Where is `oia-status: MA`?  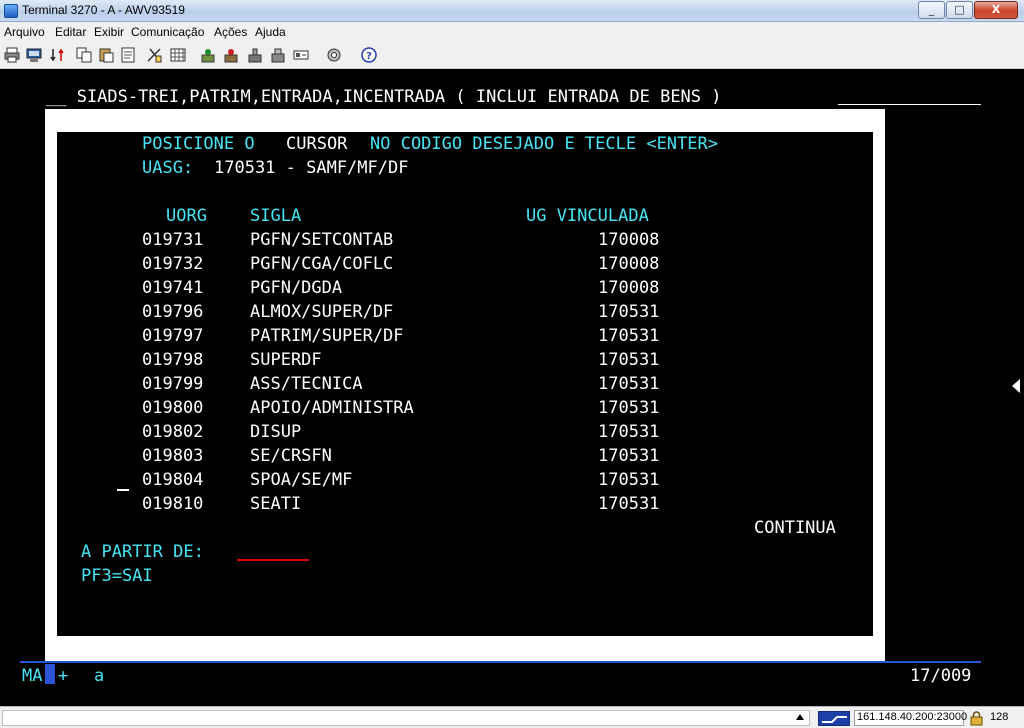
oia-status: MA is located at coordinates (32, 676).